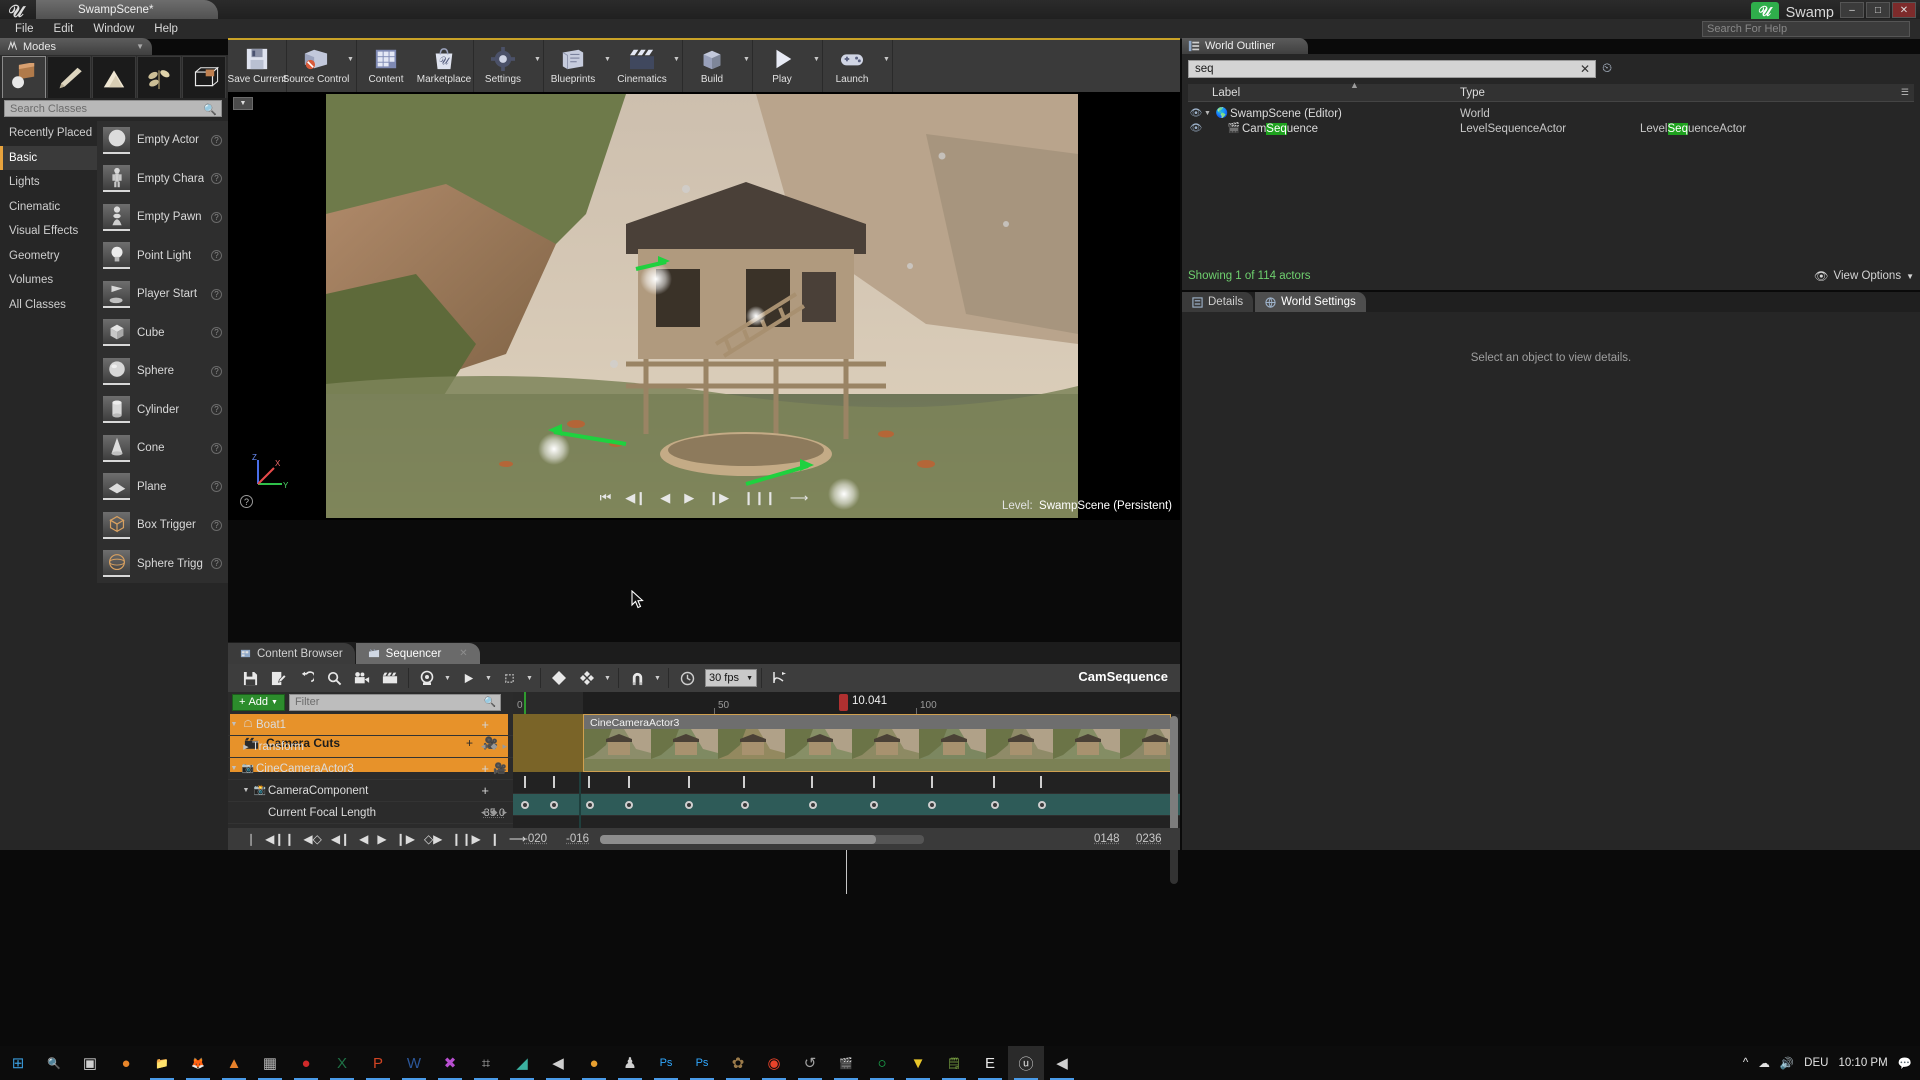 The height and width of the screenshot is (1080, 1920). I want to click on placement-asset-cube: Cube?, so click(162, 333).